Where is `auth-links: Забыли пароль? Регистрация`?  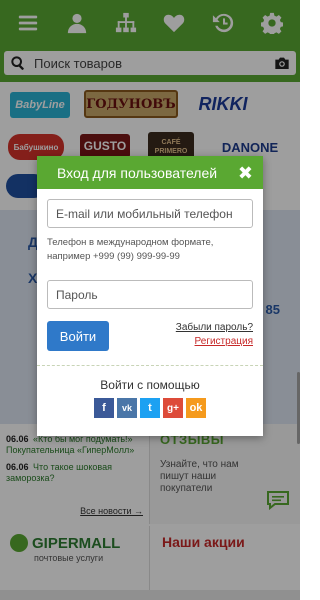
auth-links: Забыли пароль? Регистрация is located at coordinates (214, 336).